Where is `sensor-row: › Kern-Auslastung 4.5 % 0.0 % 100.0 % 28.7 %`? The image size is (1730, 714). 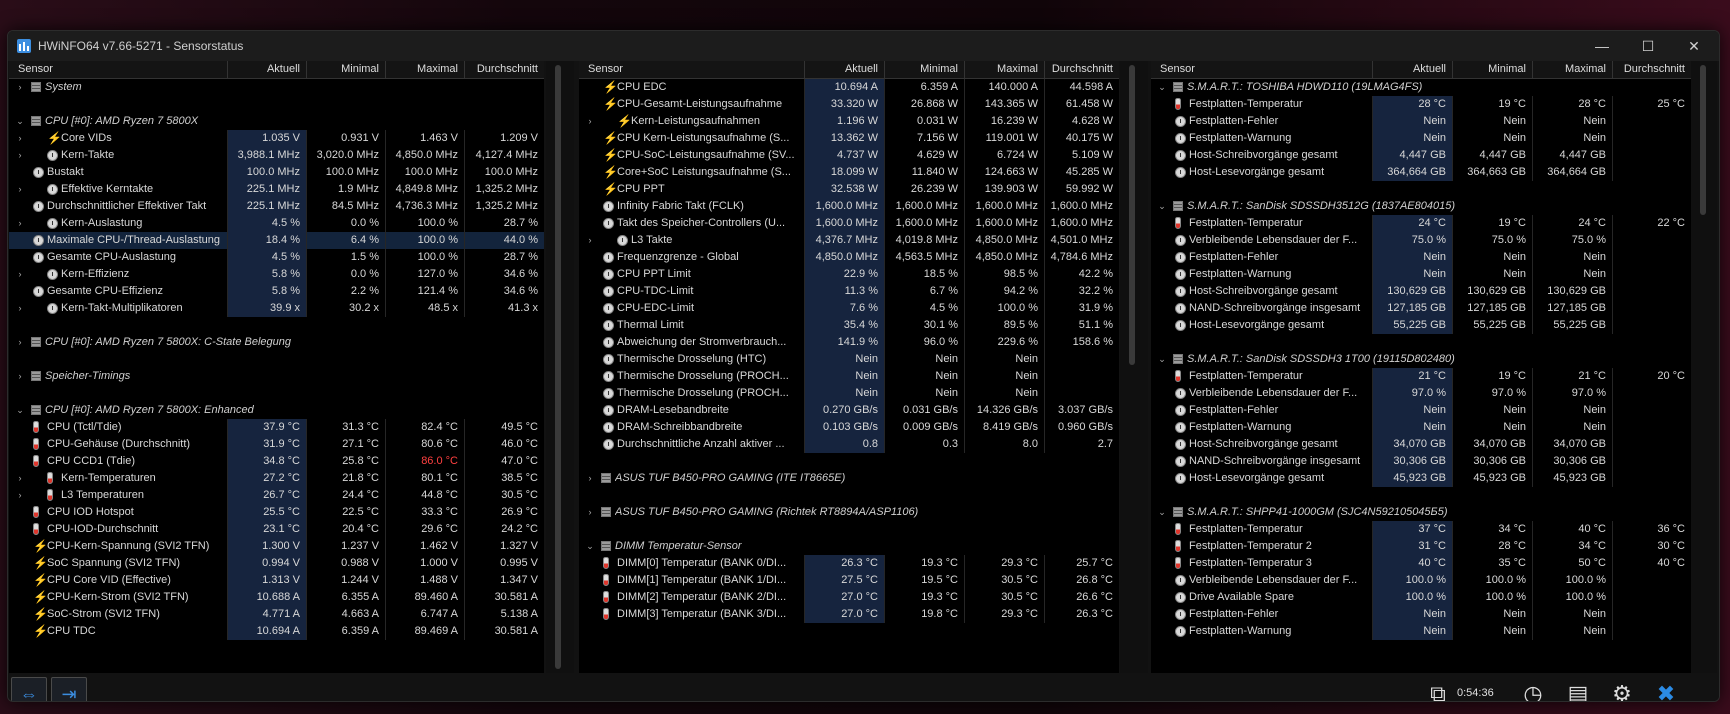 sensor-row: › Kern-Auslastung 4.5 % 0.0 % 100.0 % 28.7 % is located at coordinates (276, 223).